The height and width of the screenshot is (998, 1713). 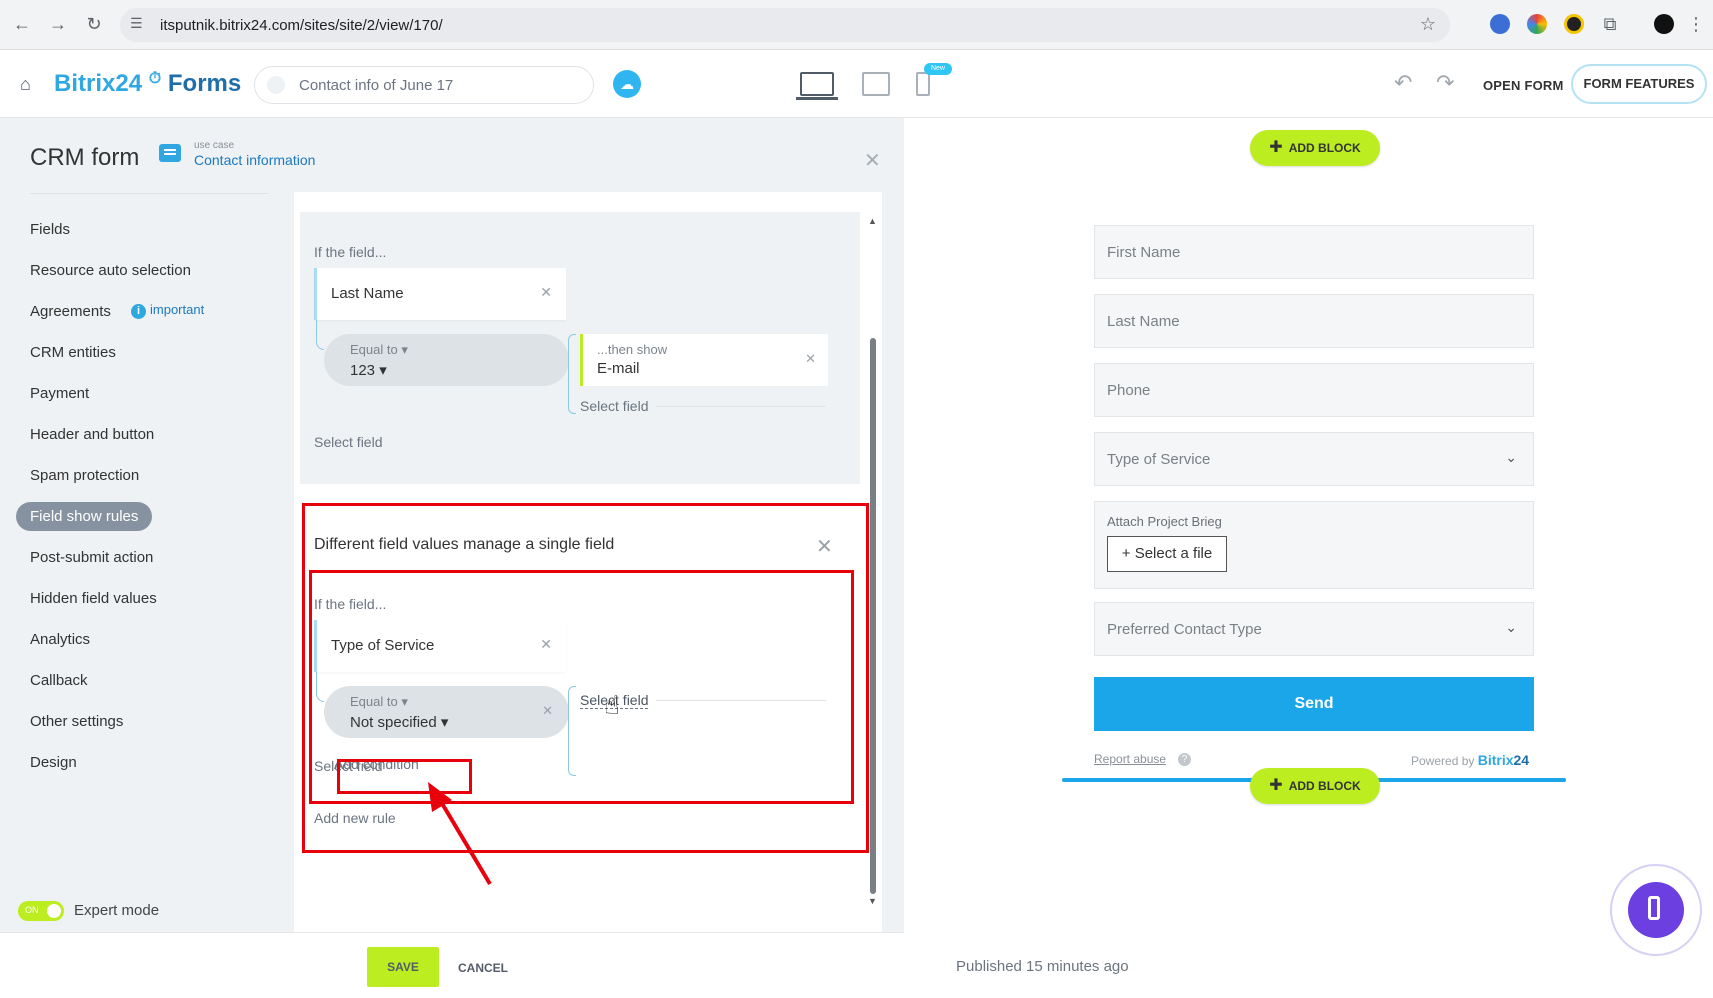 I want to click on preview-field-preferred-contact: Preferred Contact Type ⌄, so click(x=1314, y=629).